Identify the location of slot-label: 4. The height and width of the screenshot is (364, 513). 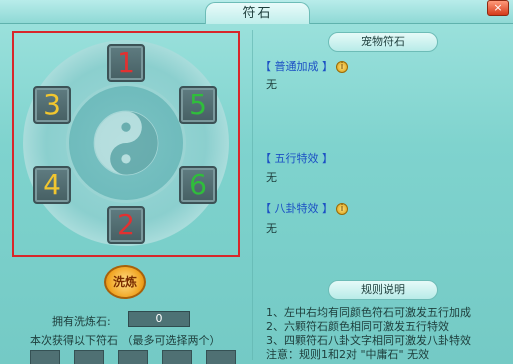
(52, 184).